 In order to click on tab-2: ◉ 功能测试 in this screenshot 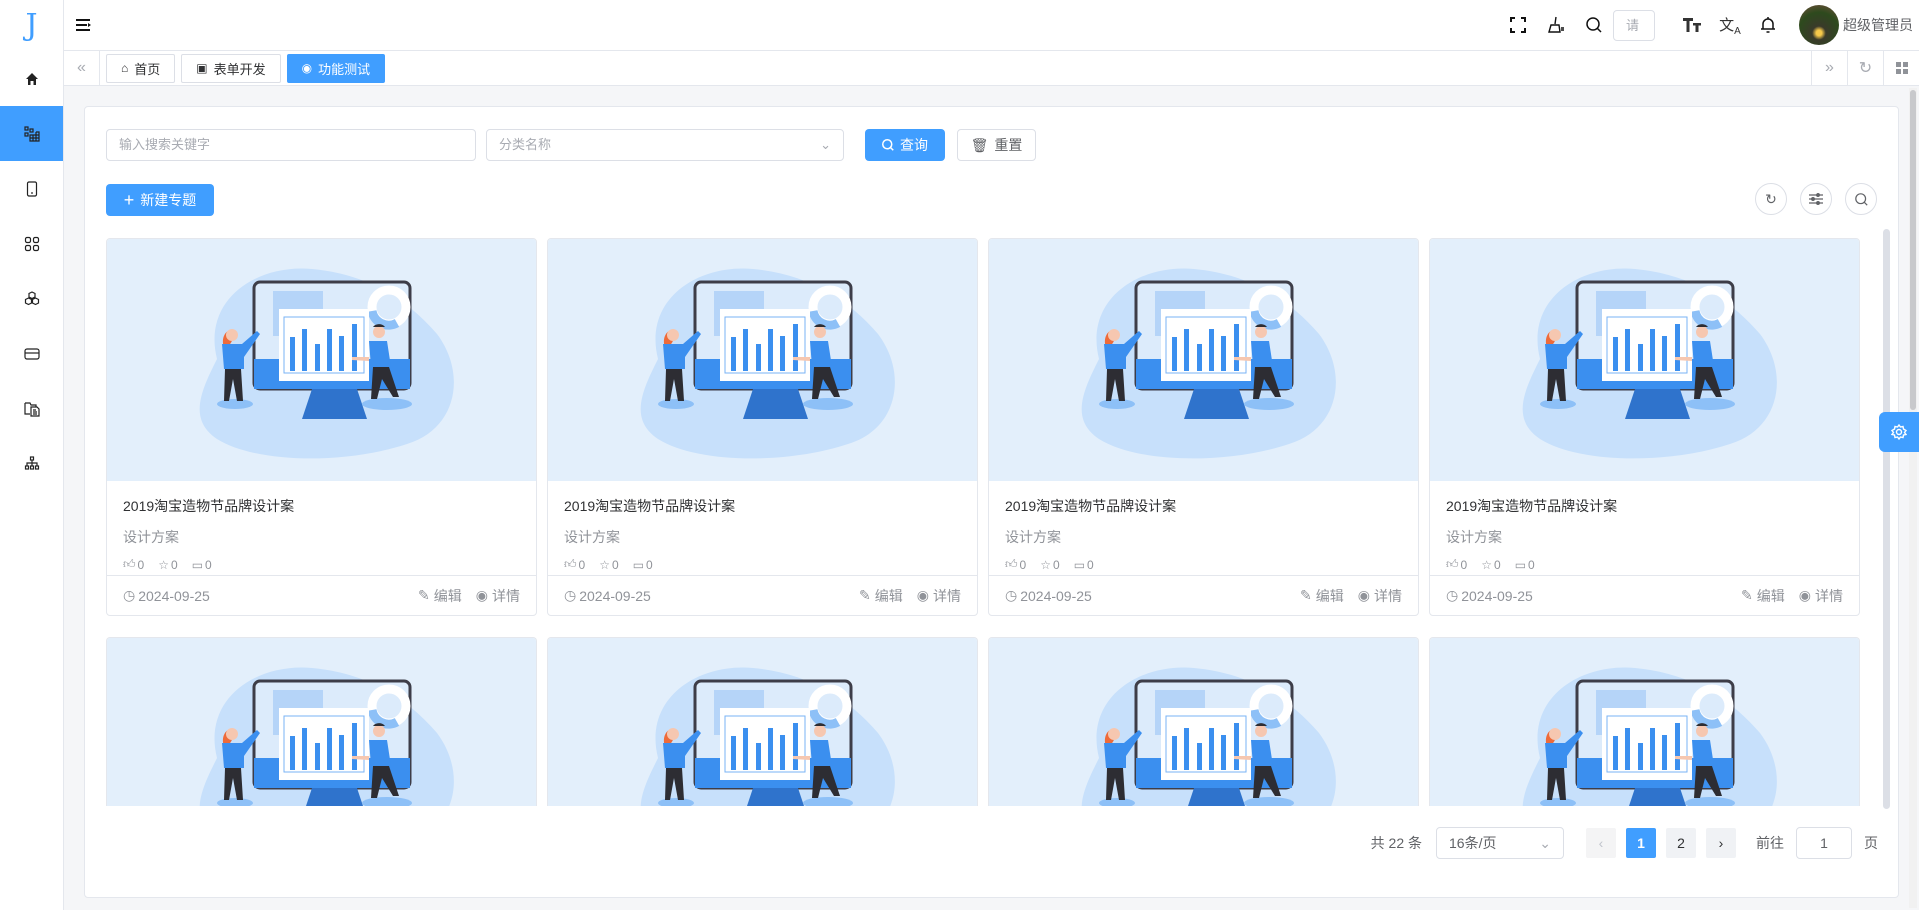, I will do `click(336, 68)`.